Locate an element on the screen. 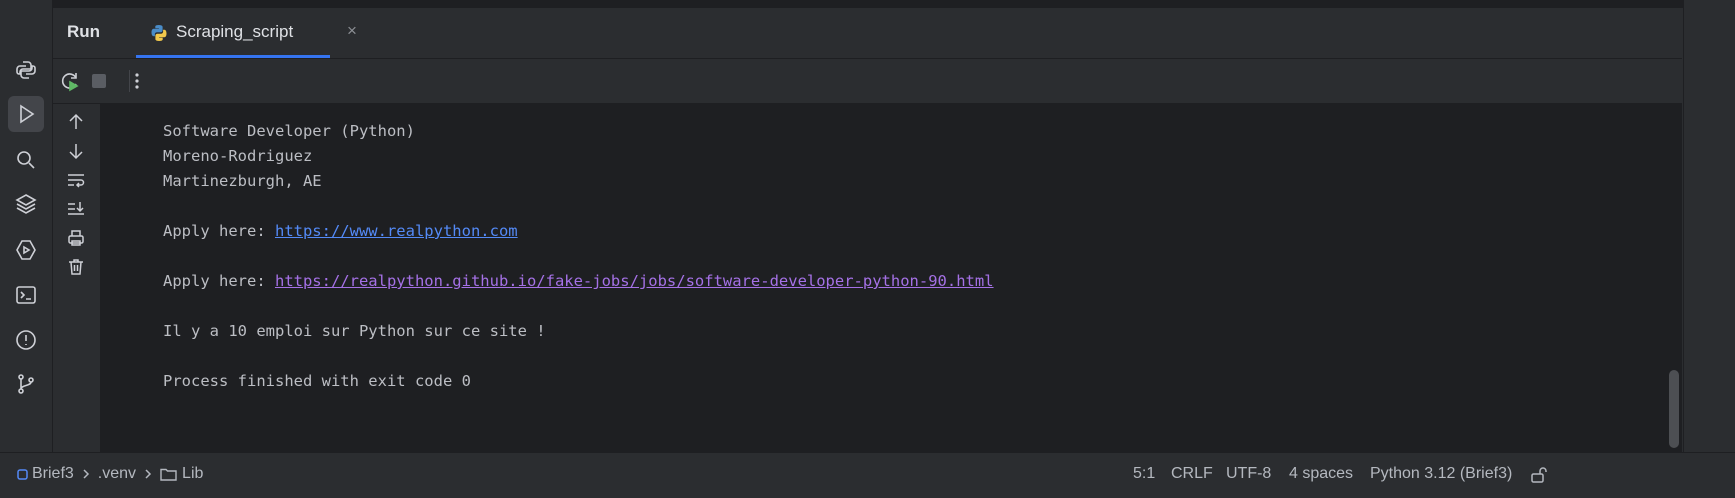 The image size is (1735, 498). python-icon is located at coordinates (26, 70).